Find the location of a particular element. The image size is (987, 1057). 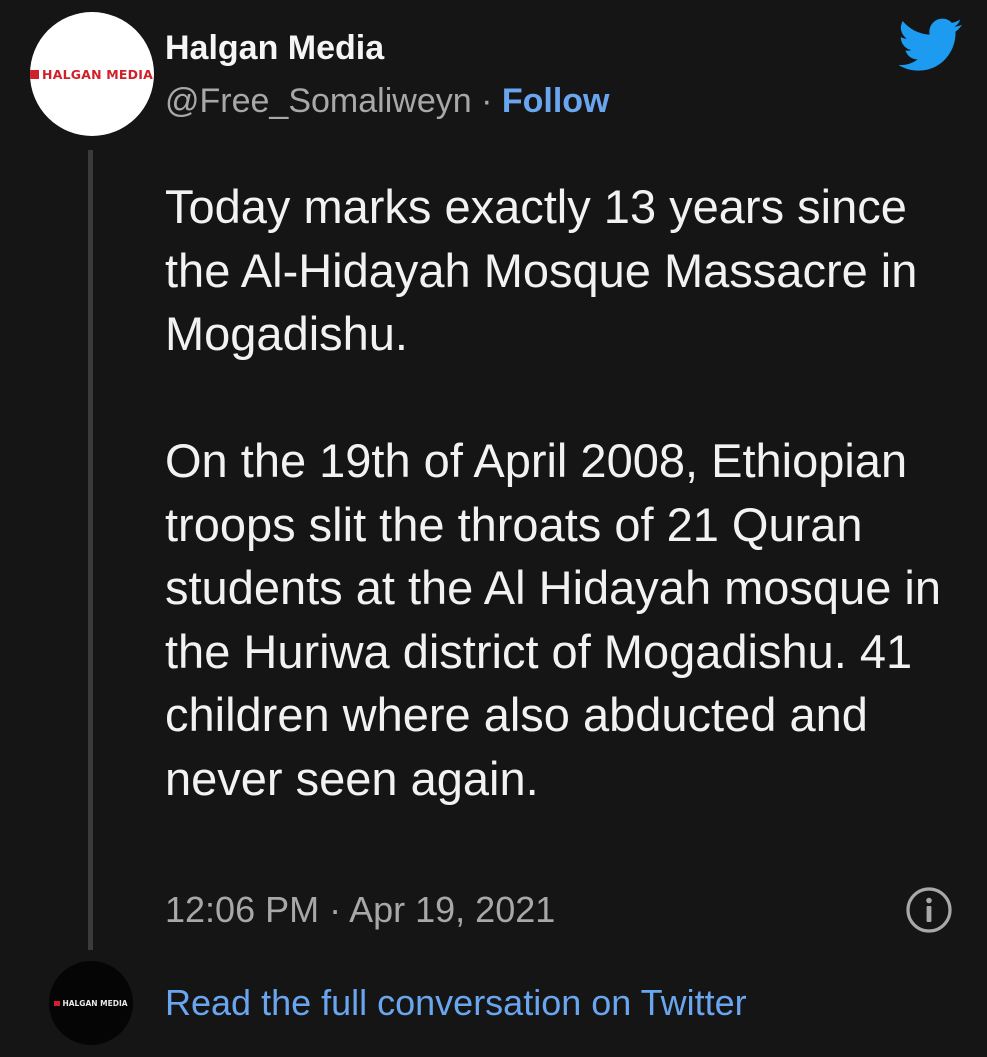

small-avatar-logo-text: HALGAN MEDIA is located at coordinates (95, 1003).